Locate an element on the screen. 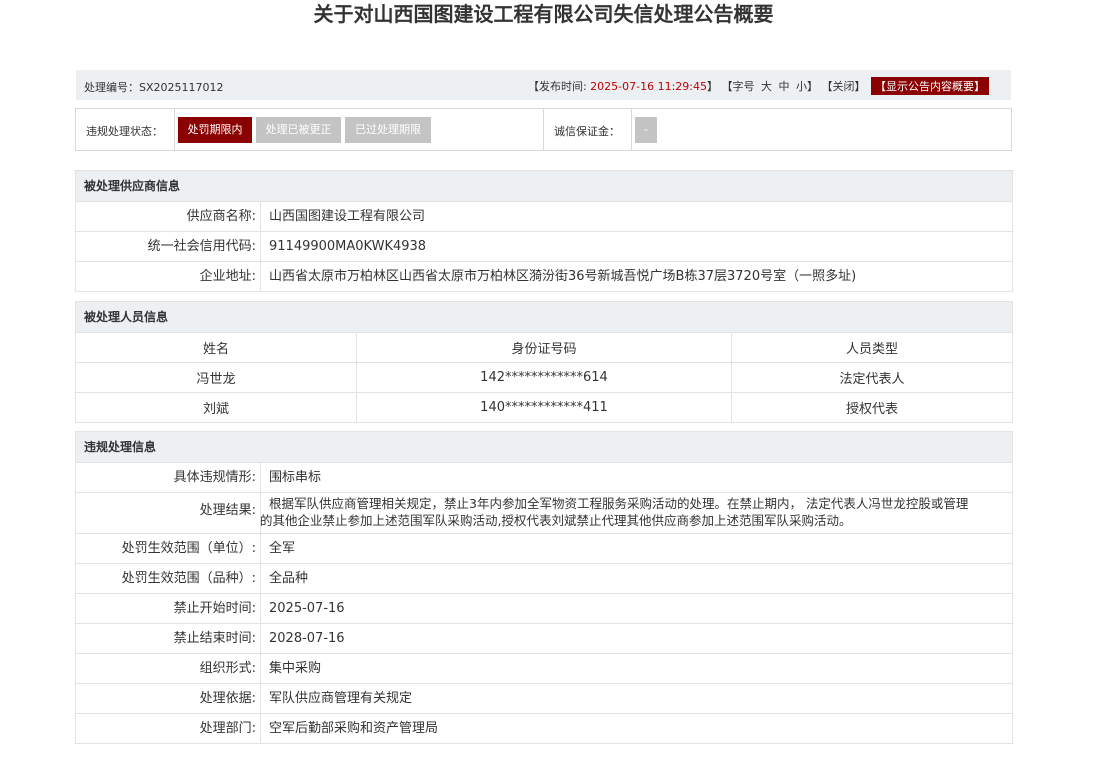  violation-row: 处罚生效范围（品种）: 全品种 is located at coordinates (544, 579).